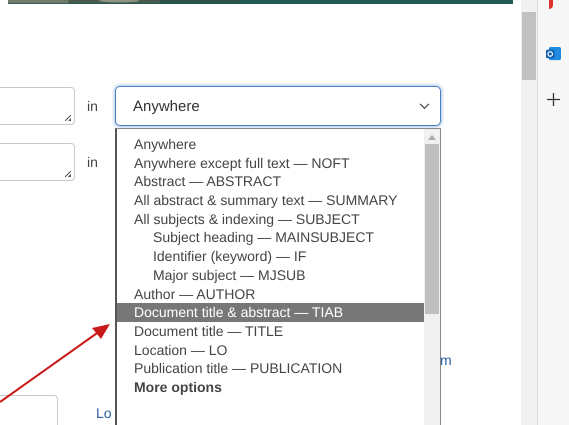  What do you see at coordinates (270, 163) in the screenshot?
I see `dropdown-option: Anywhere except full text — NOFT` at bounding box center [270, 163].